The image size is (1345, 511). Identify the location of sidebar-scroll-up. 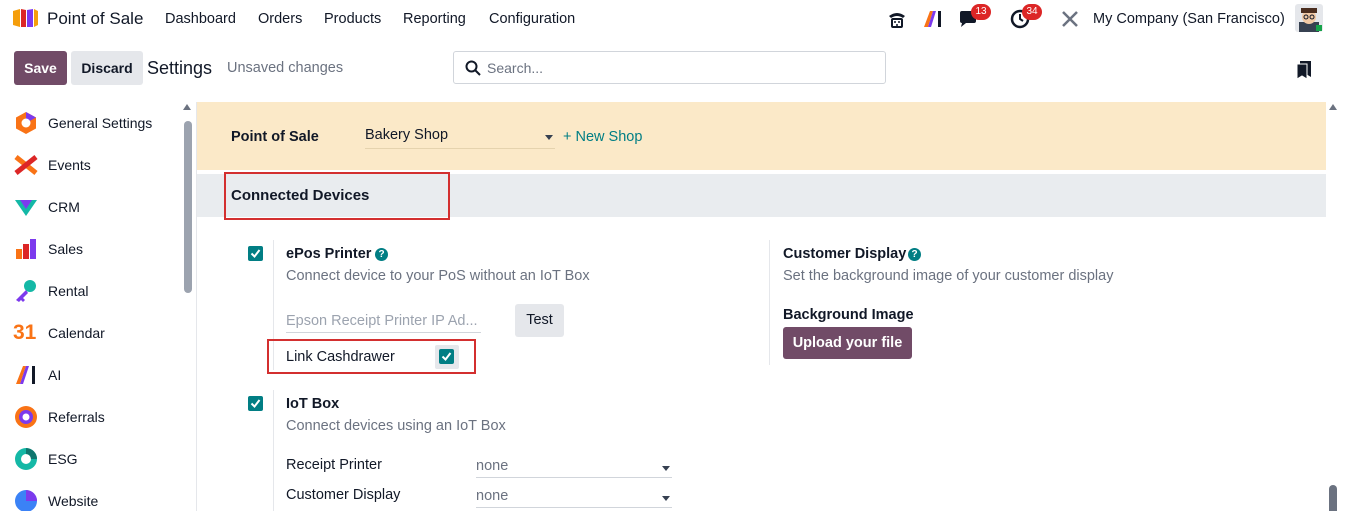
(187, 107).